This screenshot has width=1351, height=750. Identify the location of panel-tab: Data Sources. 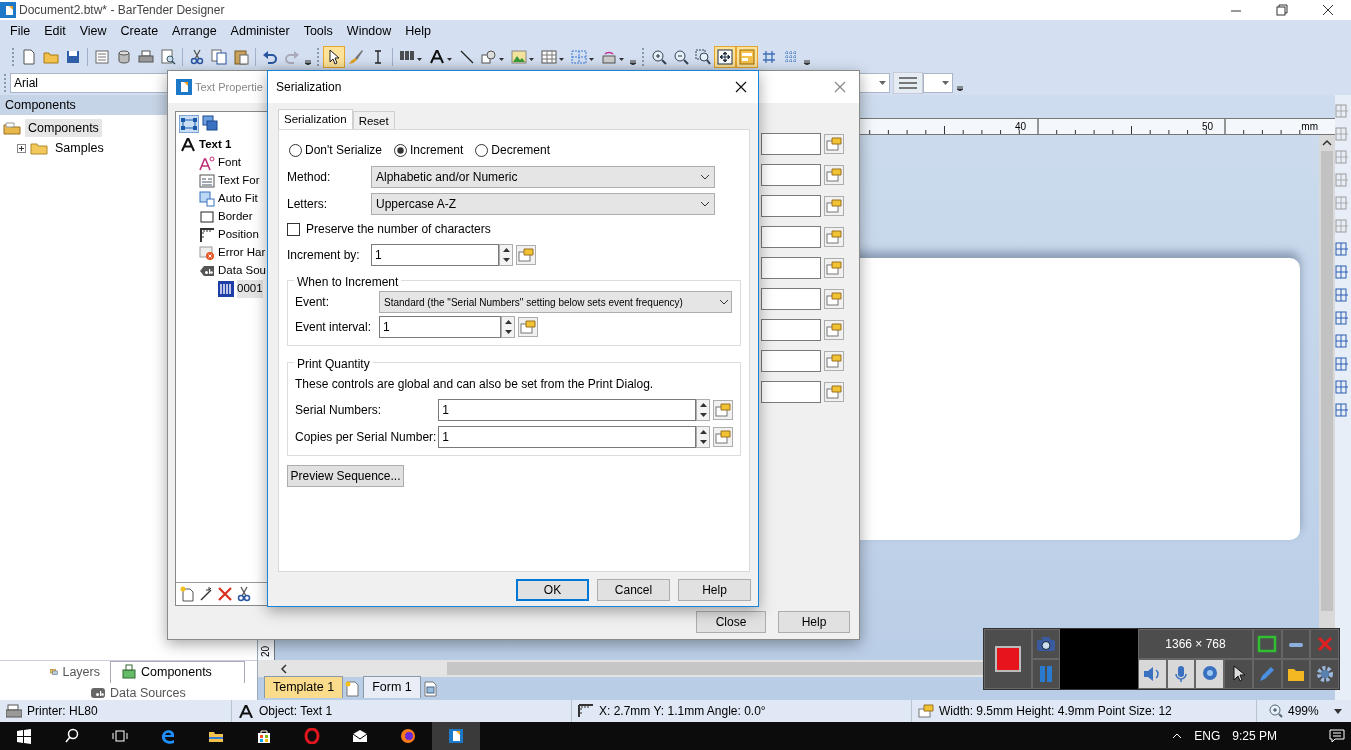
(138, 693).